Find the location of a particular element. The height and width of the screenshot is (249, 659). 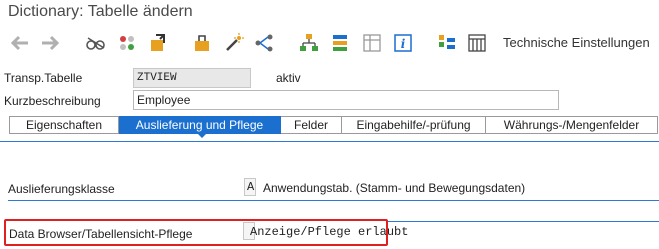

tab-divider is located at coordinates (329, 141).